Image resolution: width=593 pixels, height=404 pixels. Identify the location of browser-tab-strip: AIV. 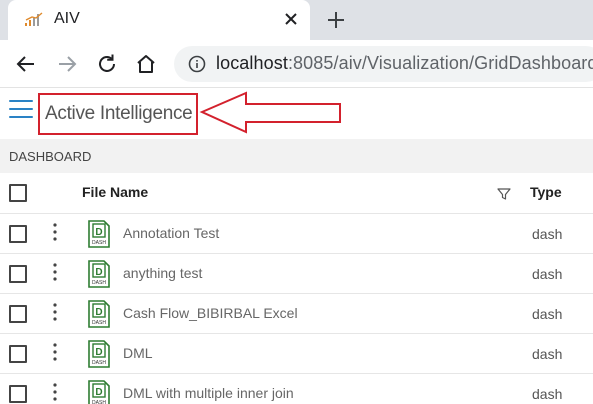
(296, 20).